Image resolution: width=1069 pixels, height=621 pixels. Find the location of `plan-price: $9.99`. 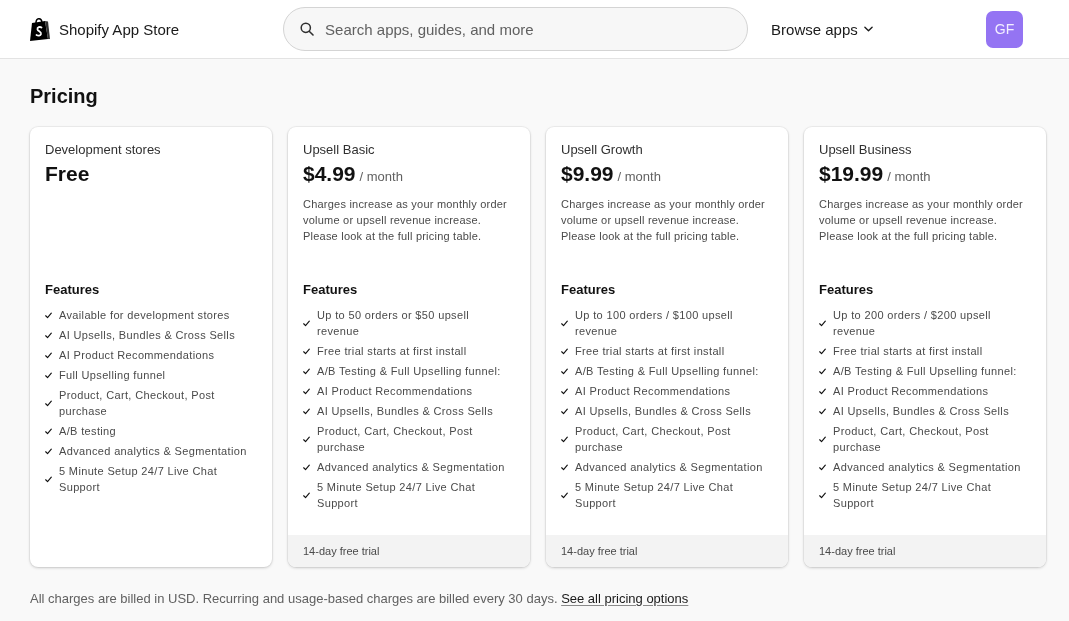

plan-price: $9.99 is located at coordinates (587, 174).